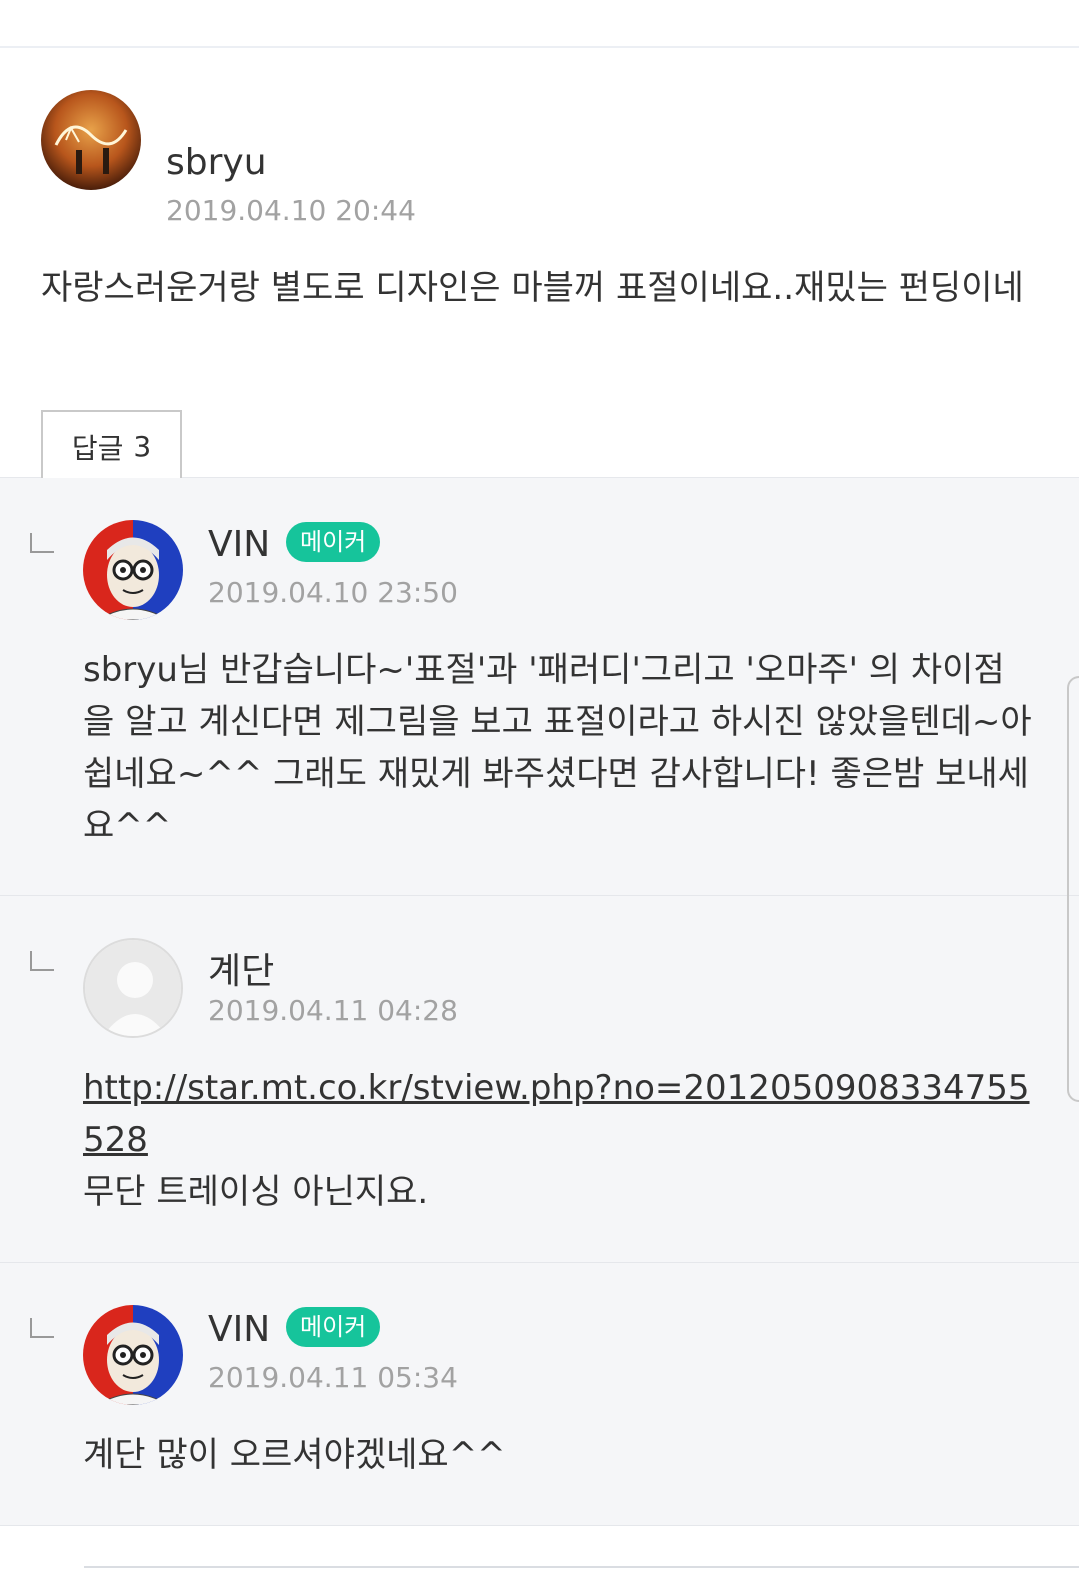 Image resolution: width=1079 pixels, height=1585 pixels. Describe the element at coordinates (256, 1192) in the screenshot. I see `reply-text: 무단 트레이싱 아닌지요.` at that location.